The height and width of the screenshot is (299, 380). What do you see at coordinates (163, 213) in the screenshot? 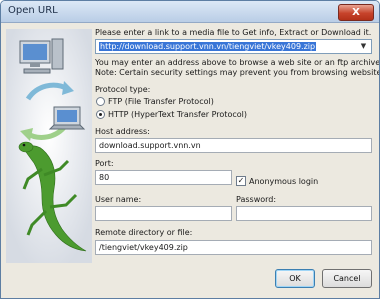
I see `username-field` at bounding box center [163, 213].